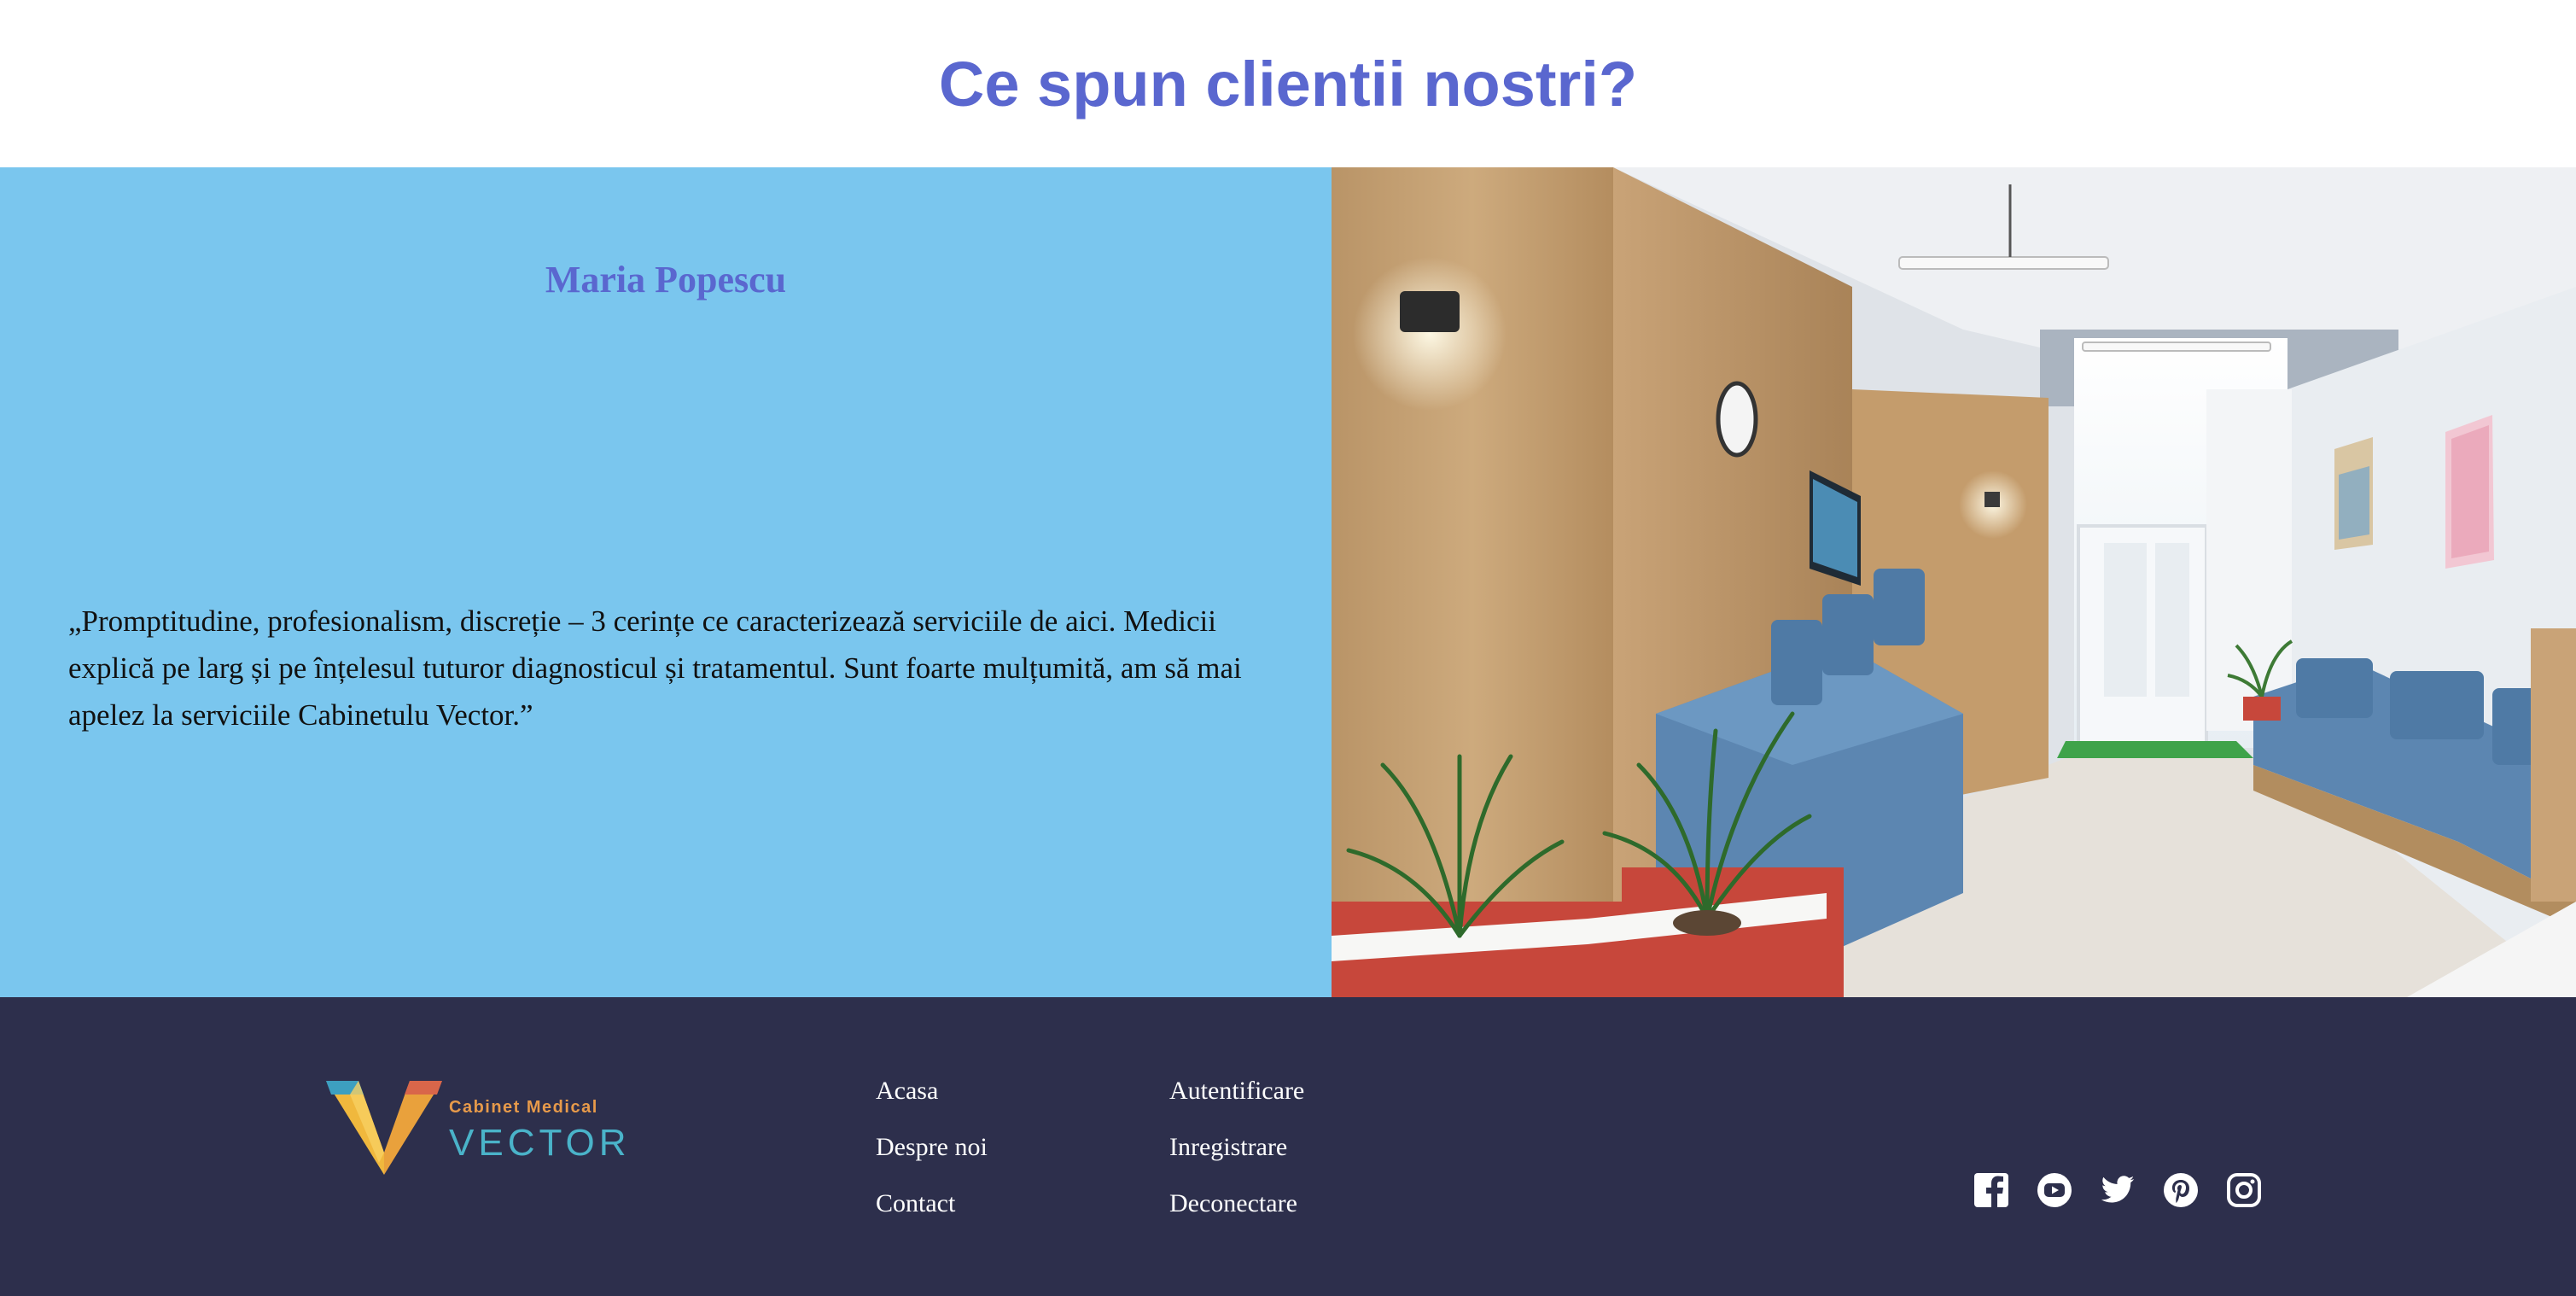 The width and height of the screenshot is (2576, 1296). I want to click on footer-logo: Cabinet Medical VECTOR, so click(475, 1129).